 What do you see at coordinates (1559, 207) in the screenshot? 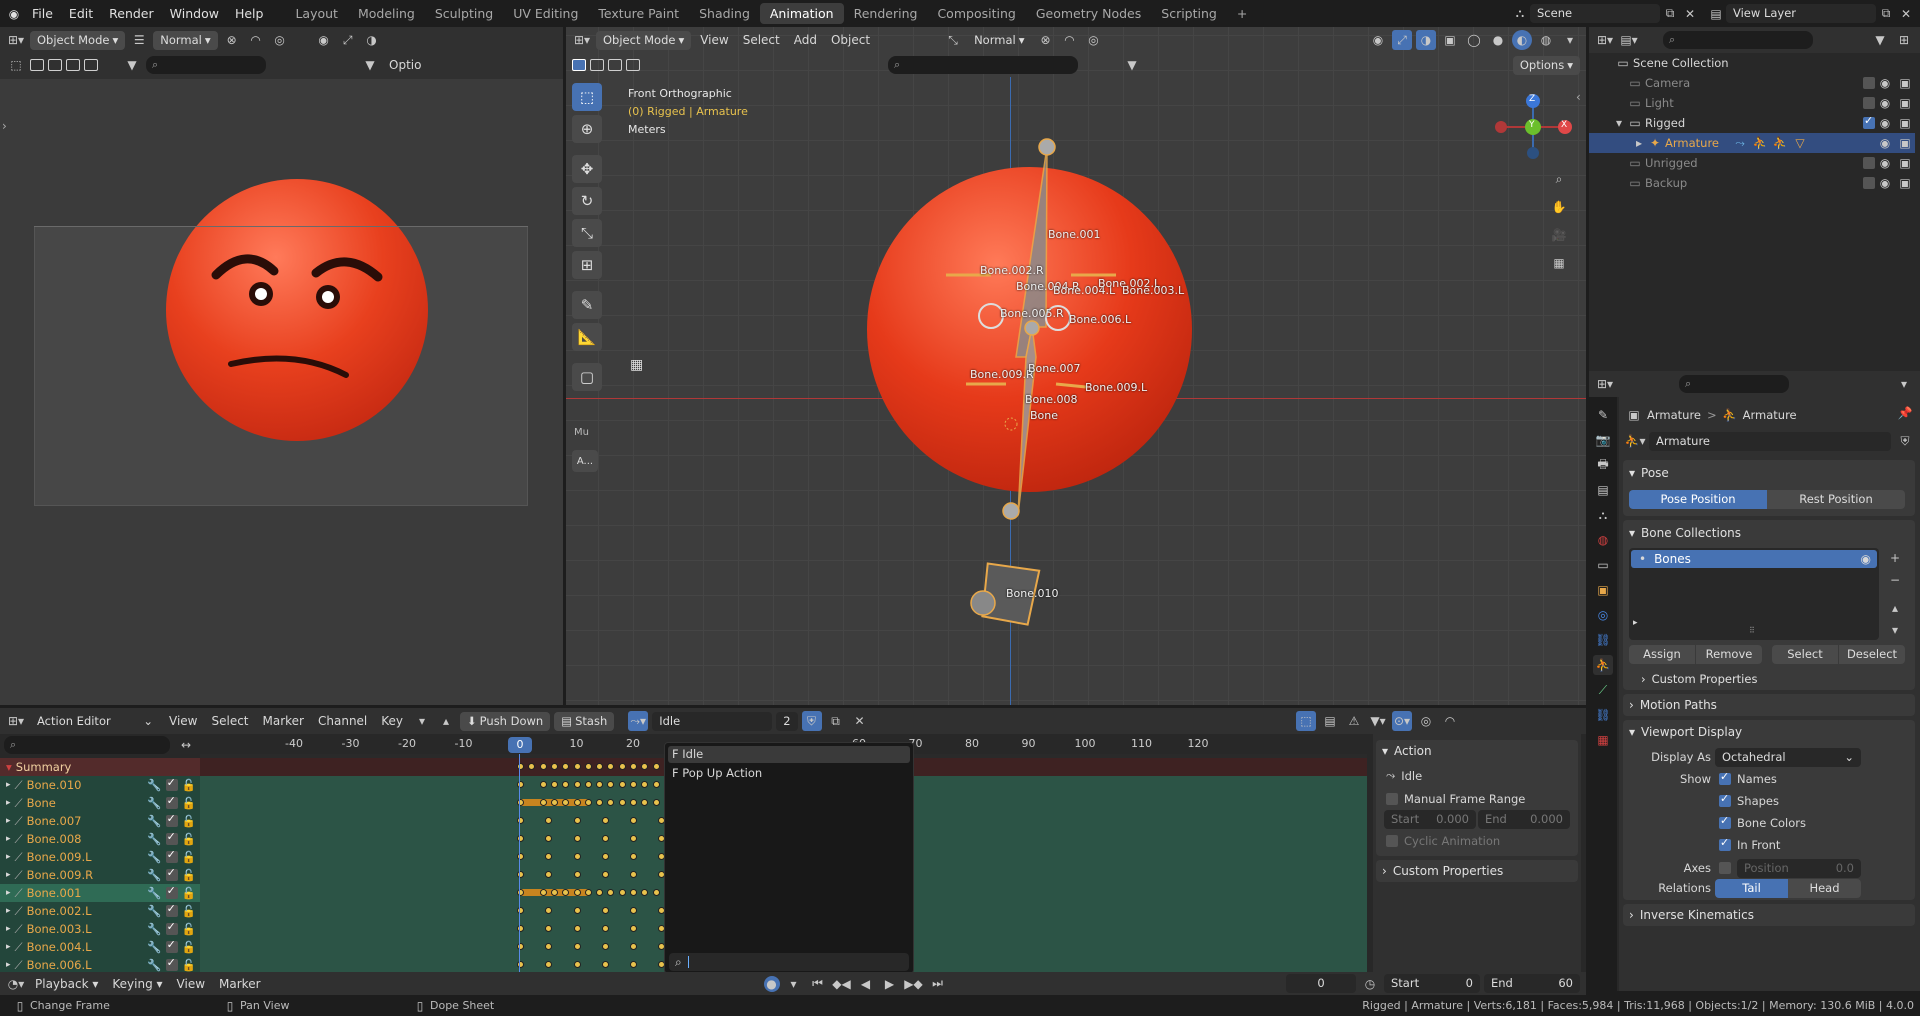
I see `pan-hand-icon: ✋` at bounding box center [1559, 207].